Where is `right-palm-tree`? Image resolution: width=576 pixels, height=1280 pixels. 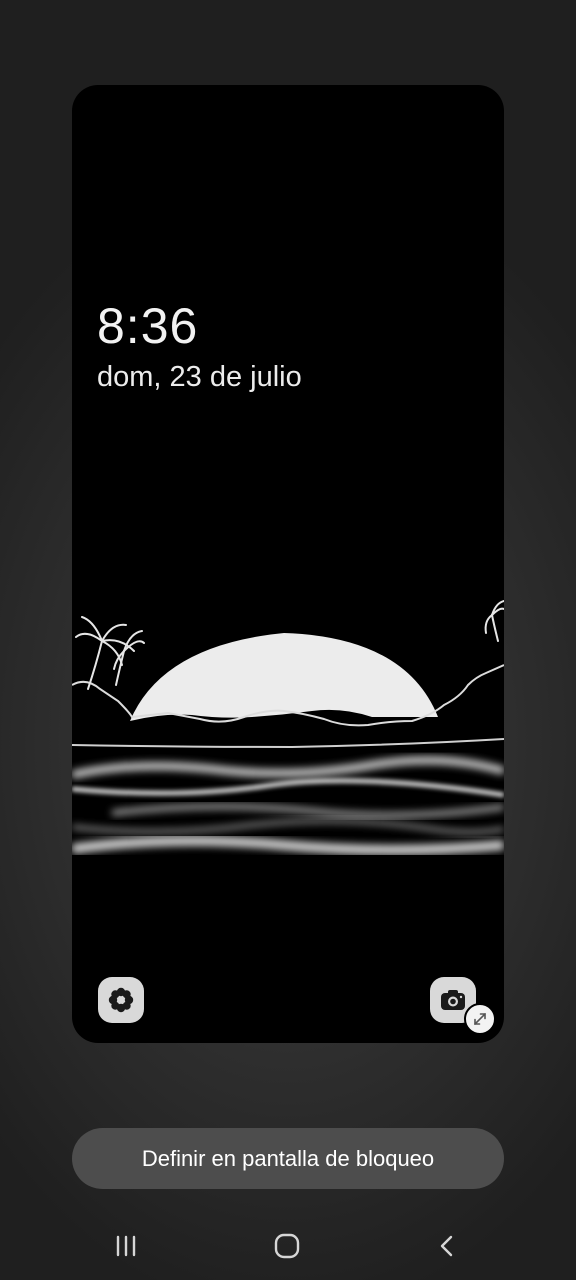 right-palm-tree is located at coordinates (494, 621).